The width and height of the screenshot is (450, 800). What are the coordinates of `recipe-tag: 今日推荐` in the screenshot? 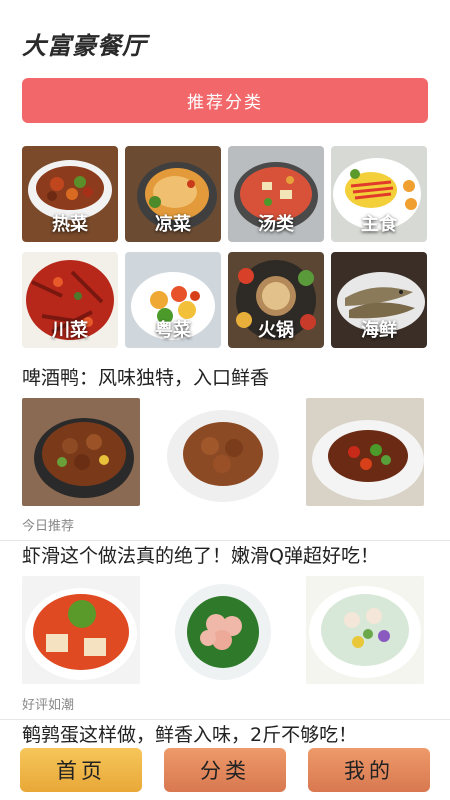 It's located at (48, 526).